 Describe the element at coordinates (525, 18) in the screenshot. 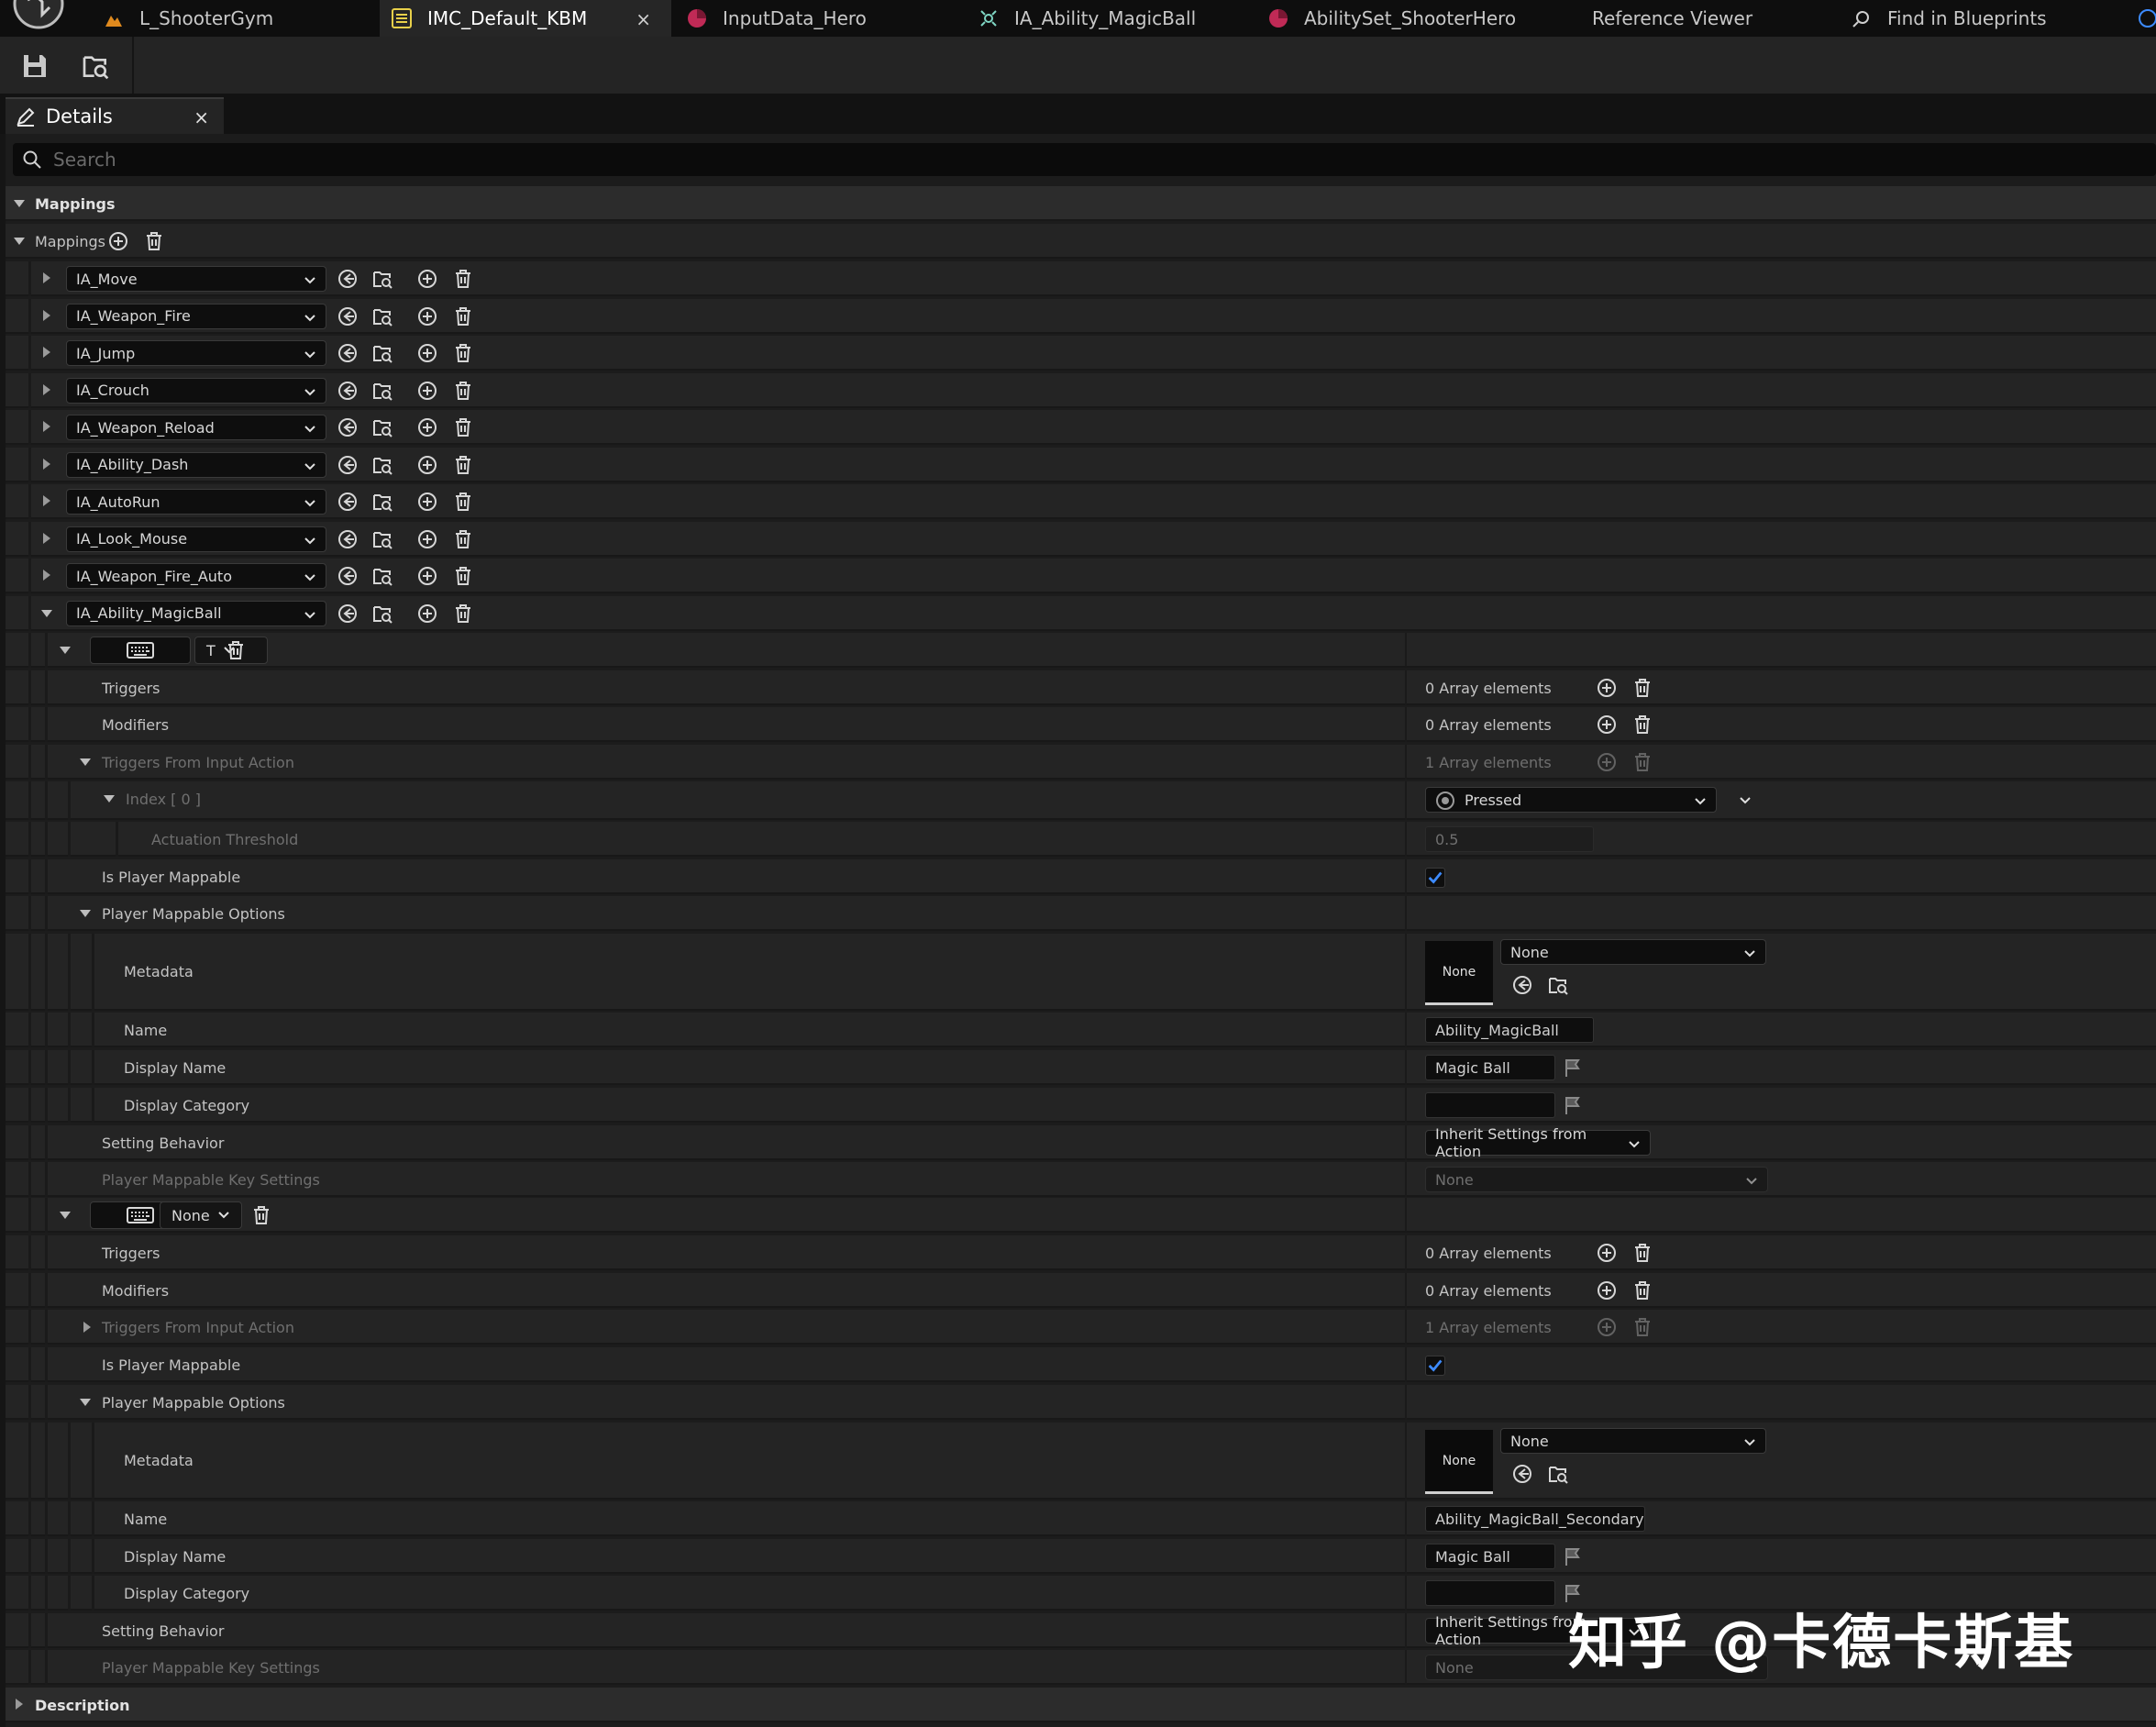

I see `tab-imc-default-kbm: IMC_Default_KBM ×` at that location.